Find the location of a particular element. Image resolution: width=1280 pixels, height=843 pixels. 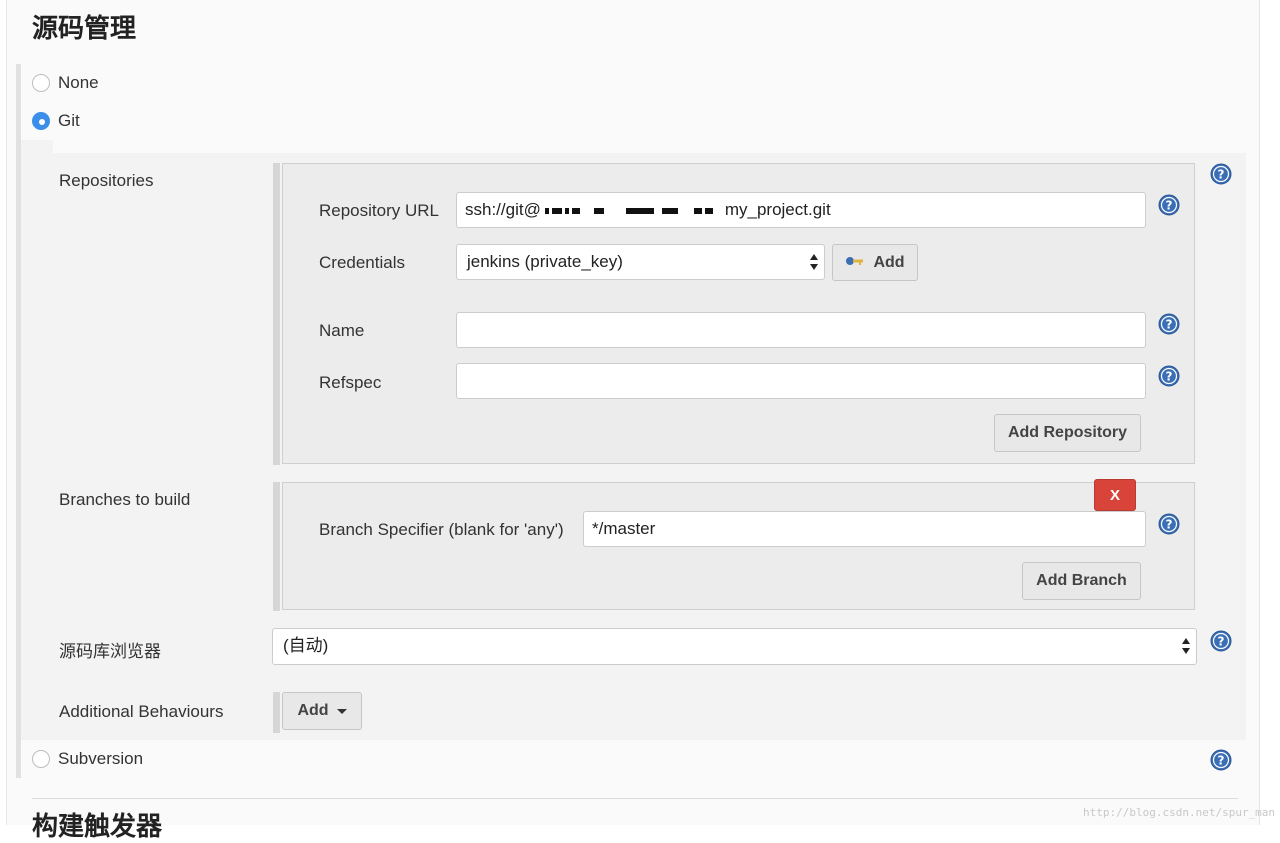

add-behaviour-button: Add is located at coordinates (322, 711).